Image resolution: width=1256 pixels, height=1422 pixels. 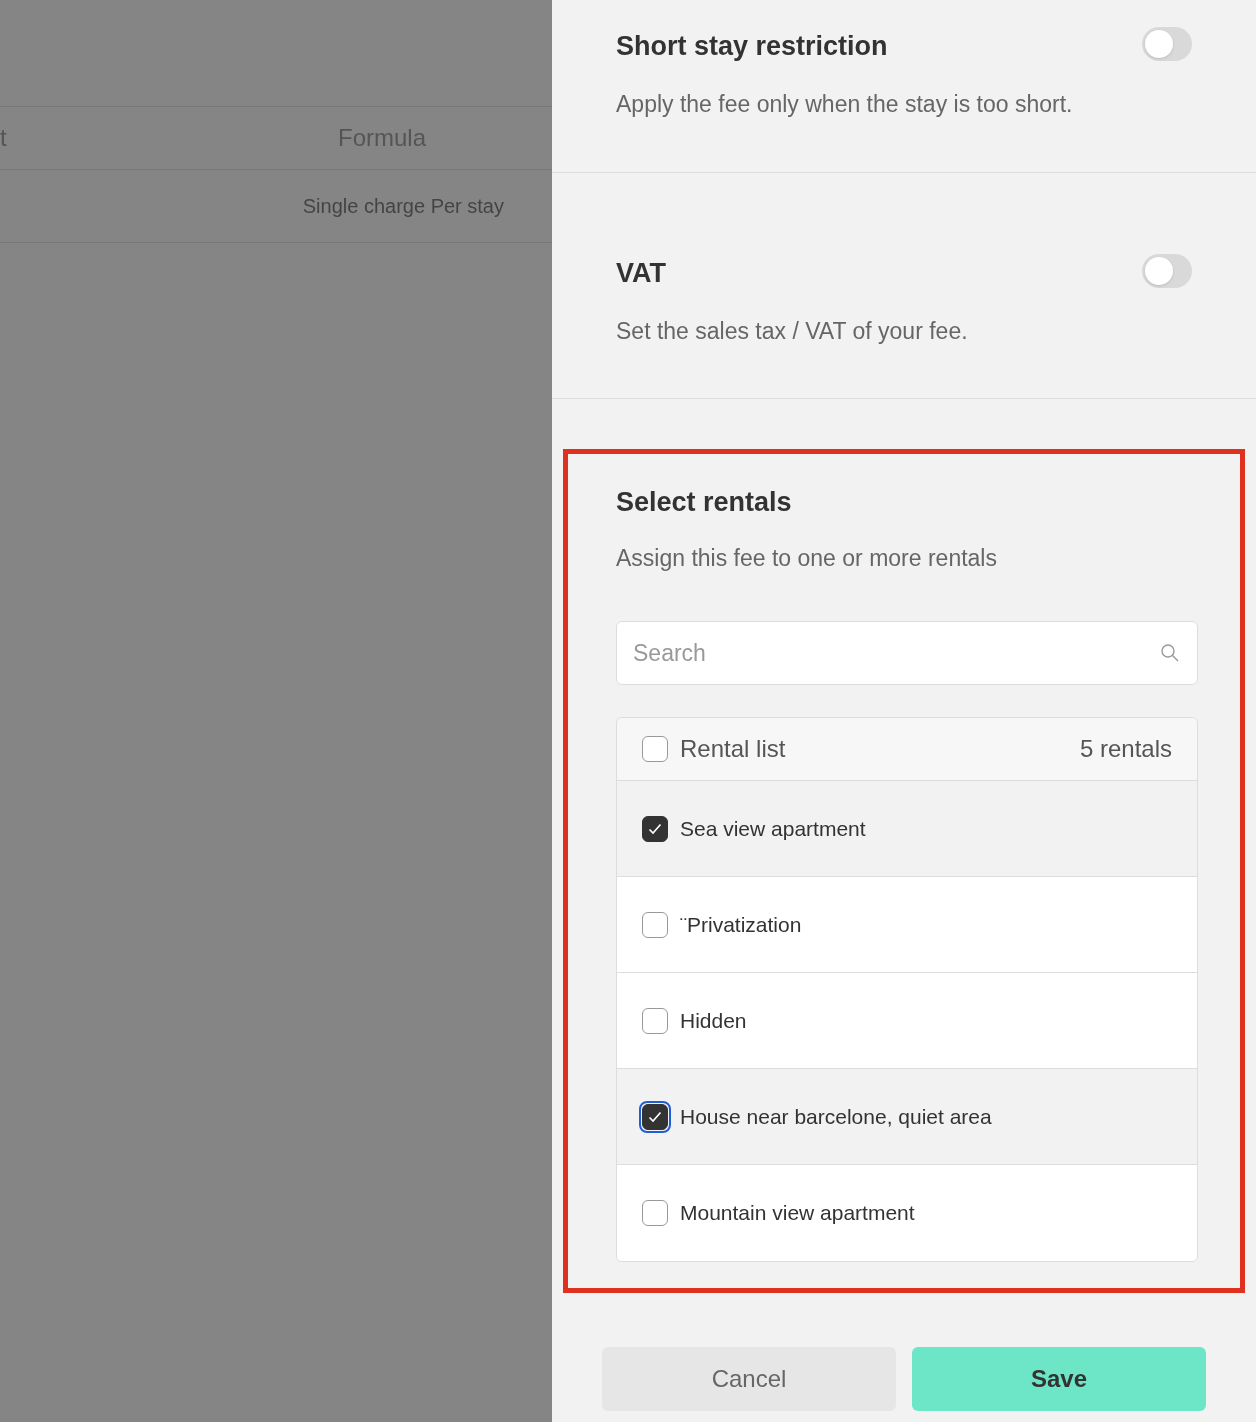 What do you see at coordinates (713, 1020) in the screenshot?
I see `rental-name: Hidden` at bounding box center [713, 1020].